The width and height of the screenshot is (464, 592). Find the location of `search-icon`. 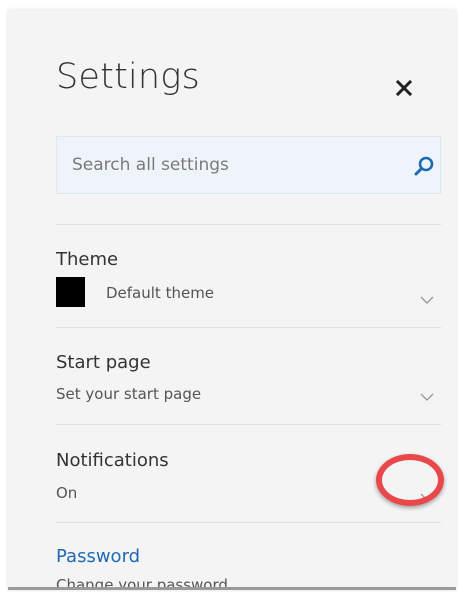

search-icon is located at coordinates (424, 166).